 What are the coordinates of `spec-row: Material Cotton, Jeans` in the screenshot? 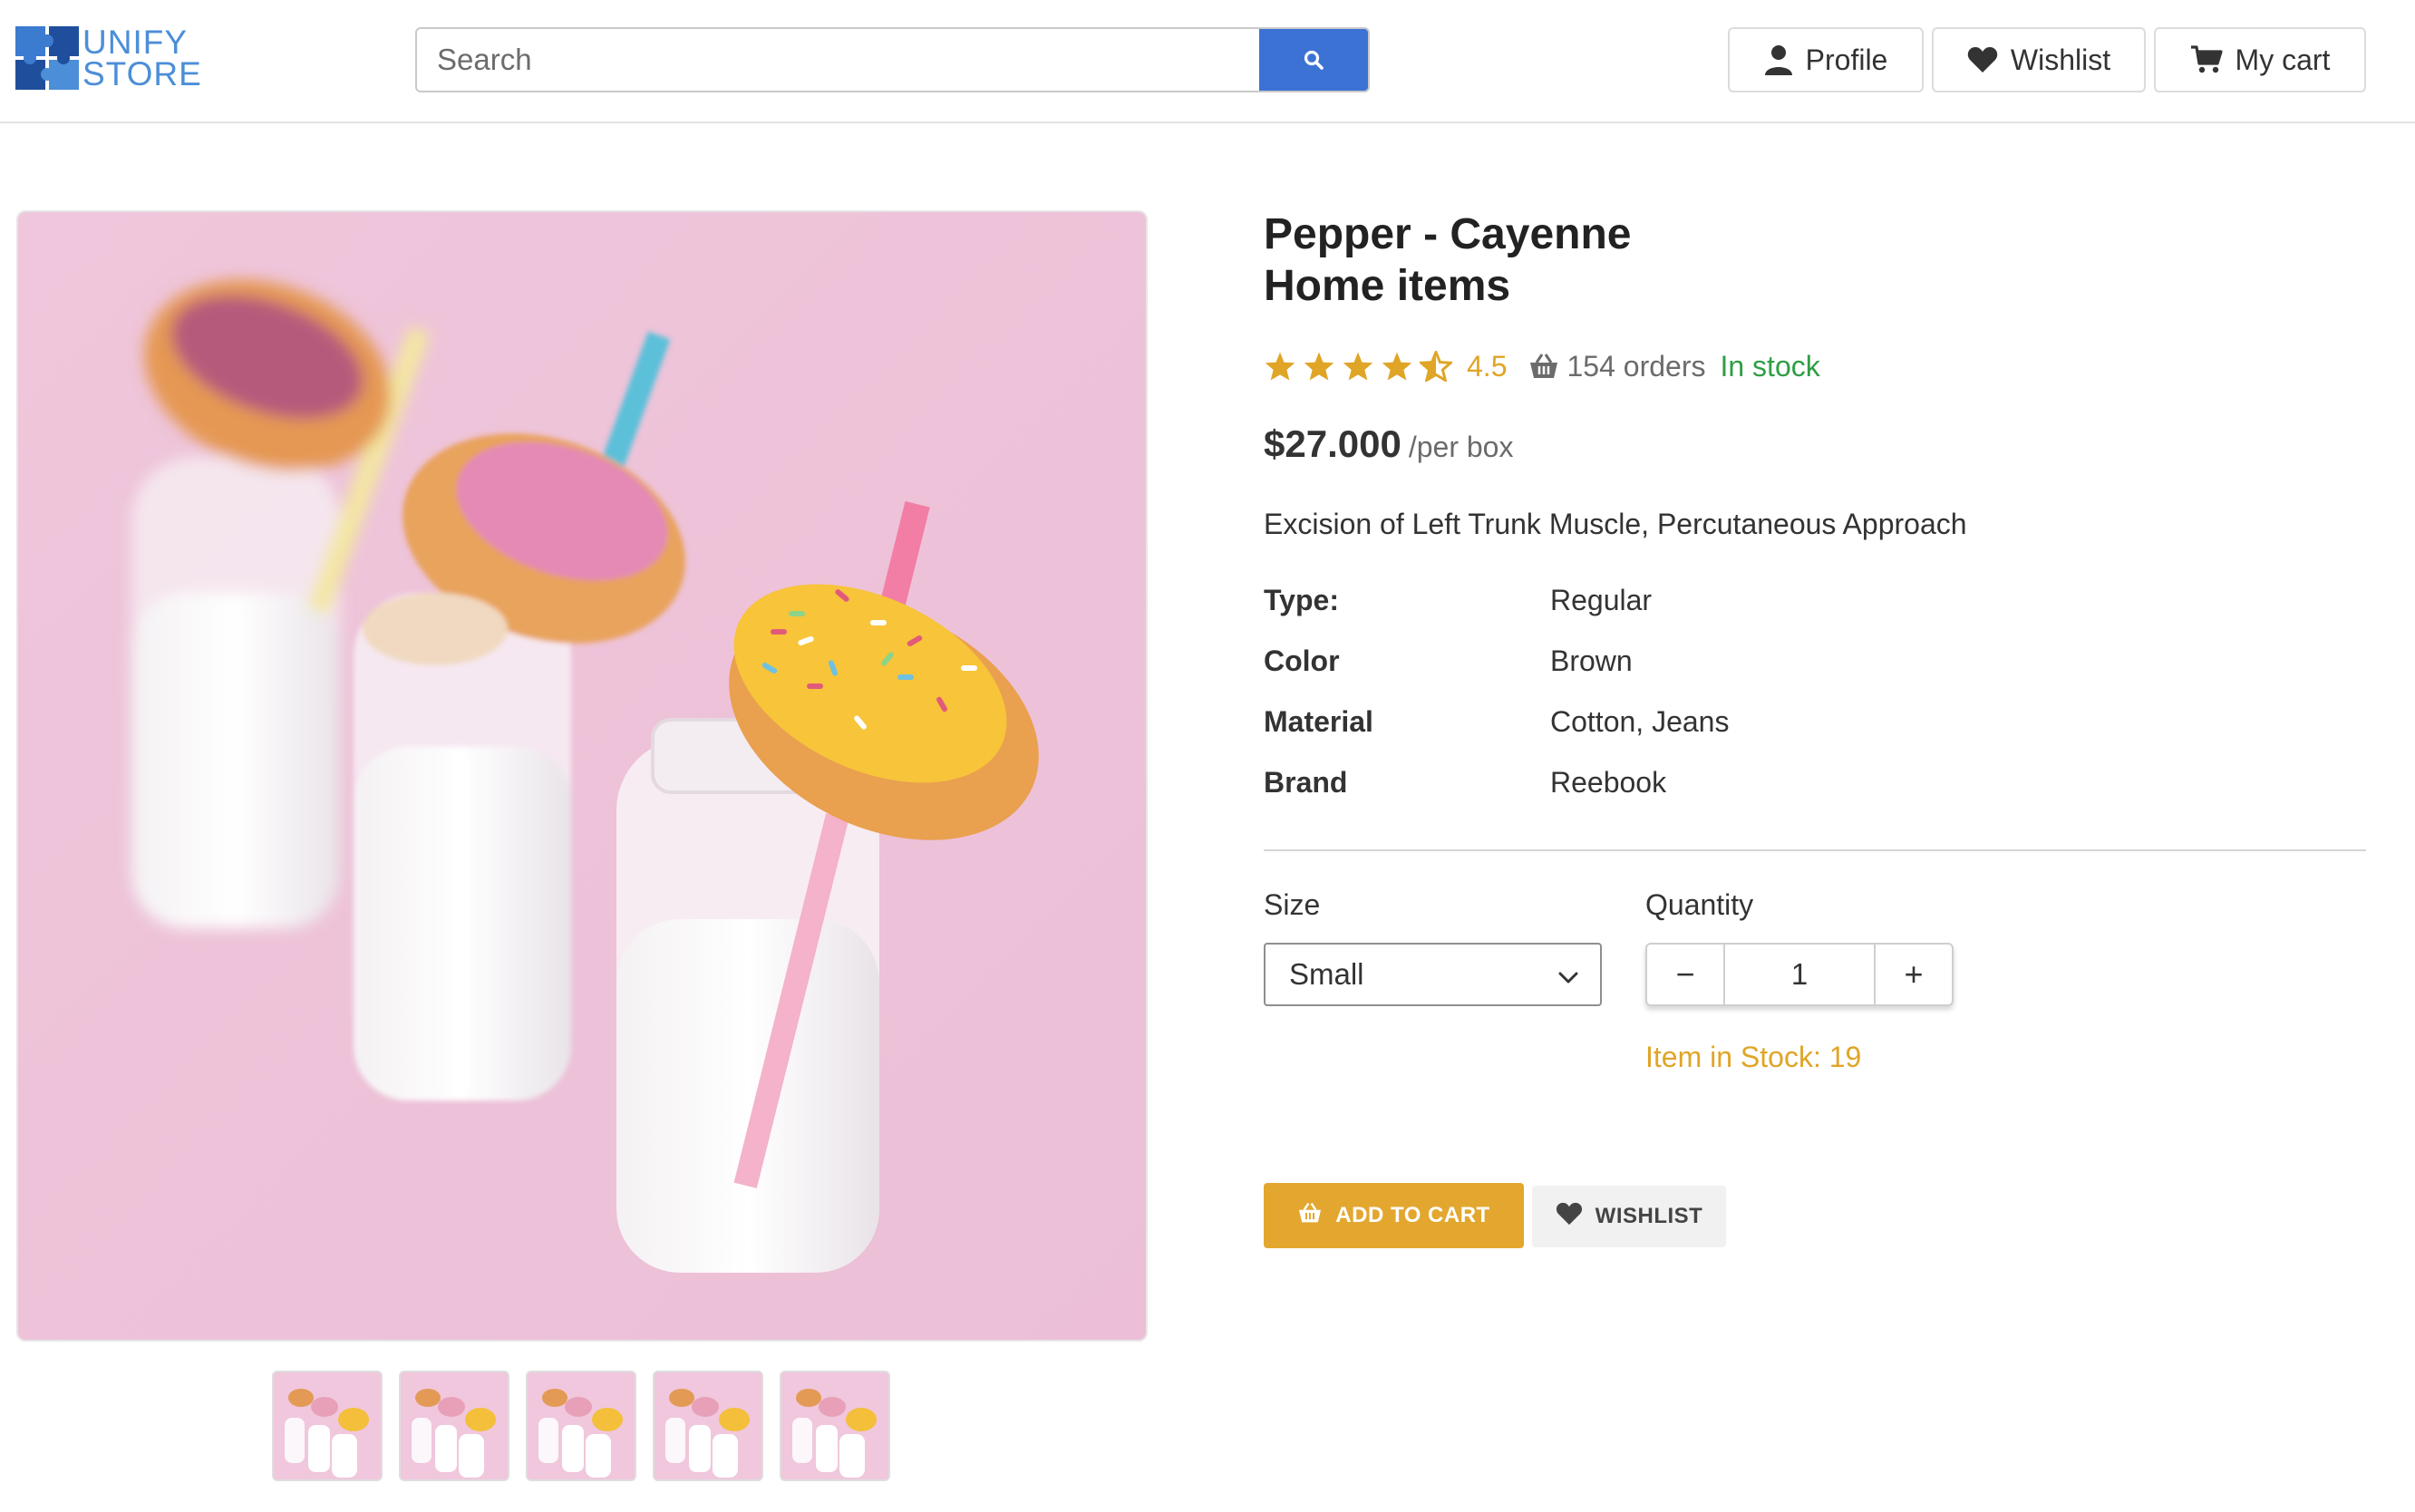 It's located at (1717, 733).